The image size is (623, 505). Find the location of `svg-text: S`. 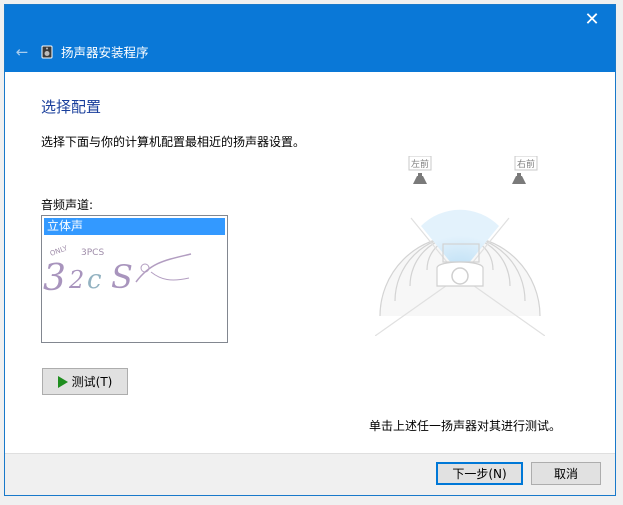

svg-text: S is located at coordinates (122, 277).